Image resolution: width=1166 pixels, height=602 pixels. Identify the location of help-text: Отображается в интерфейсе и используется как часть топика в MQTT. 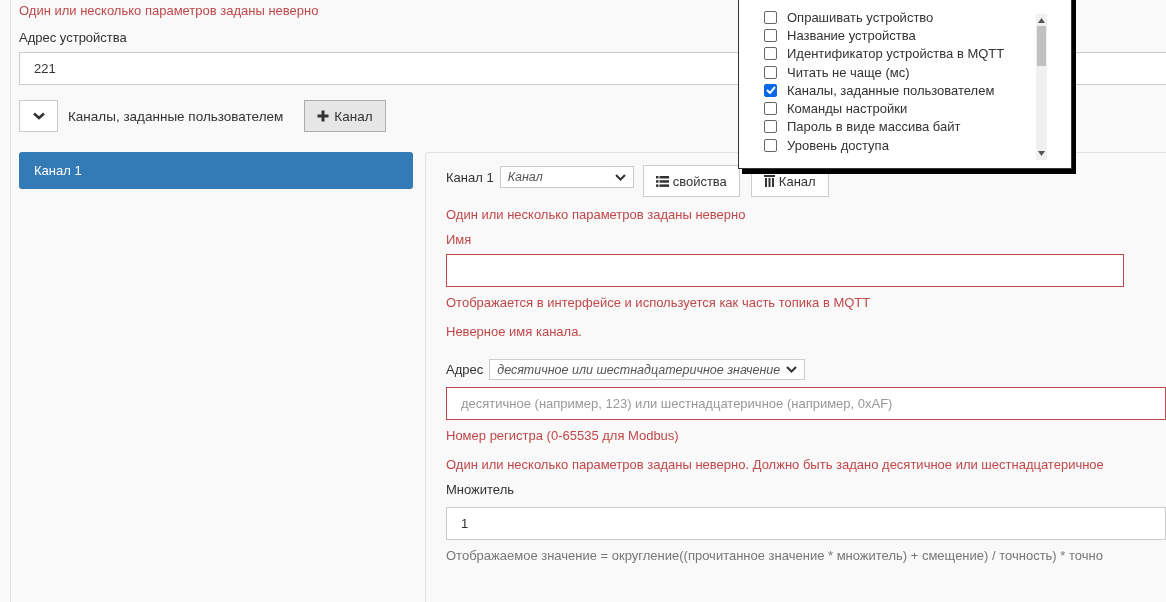
(658, 302).